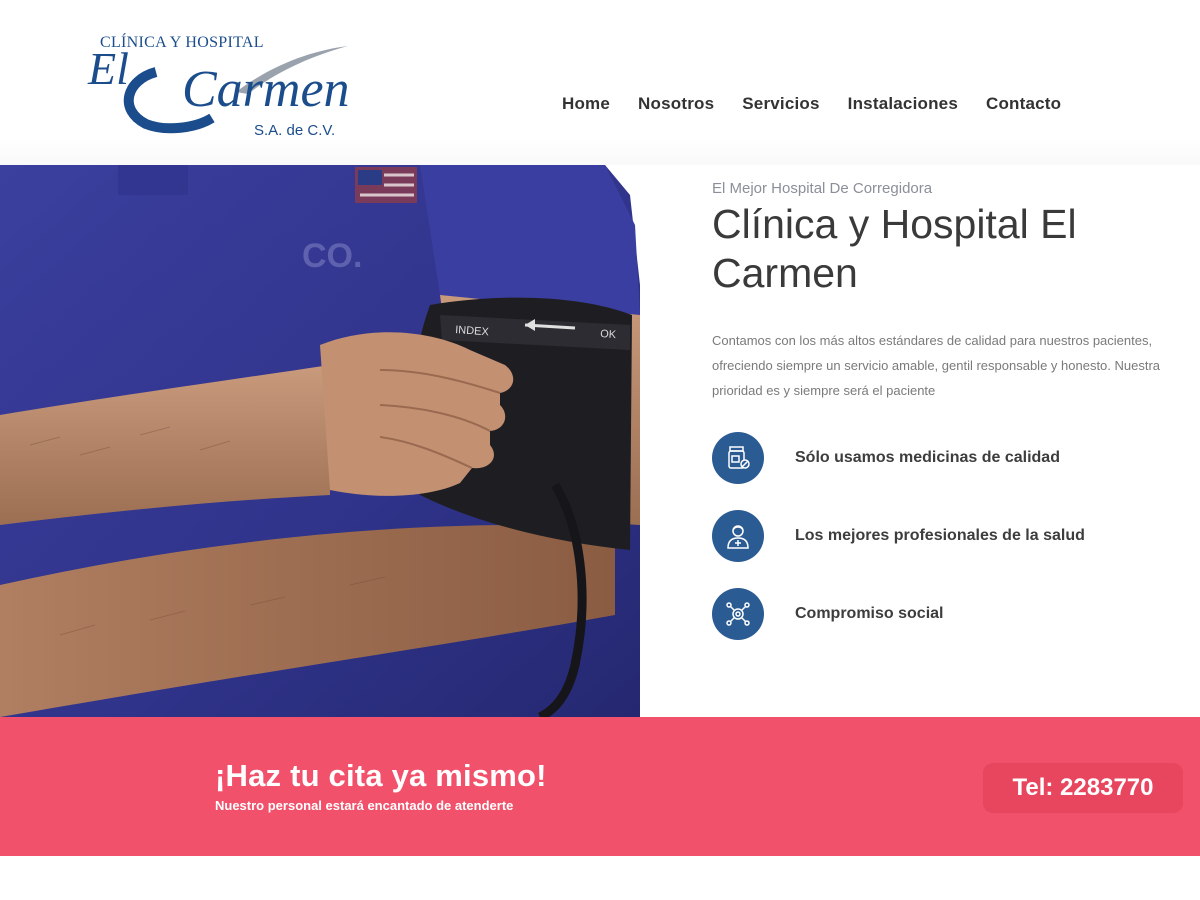 Image resolution: width=1200 pixels, height=900 pixels. Describe the element at coordinates (869, 613) in the screenshot. I see `feature-social-label: Compromiso social` at that location.